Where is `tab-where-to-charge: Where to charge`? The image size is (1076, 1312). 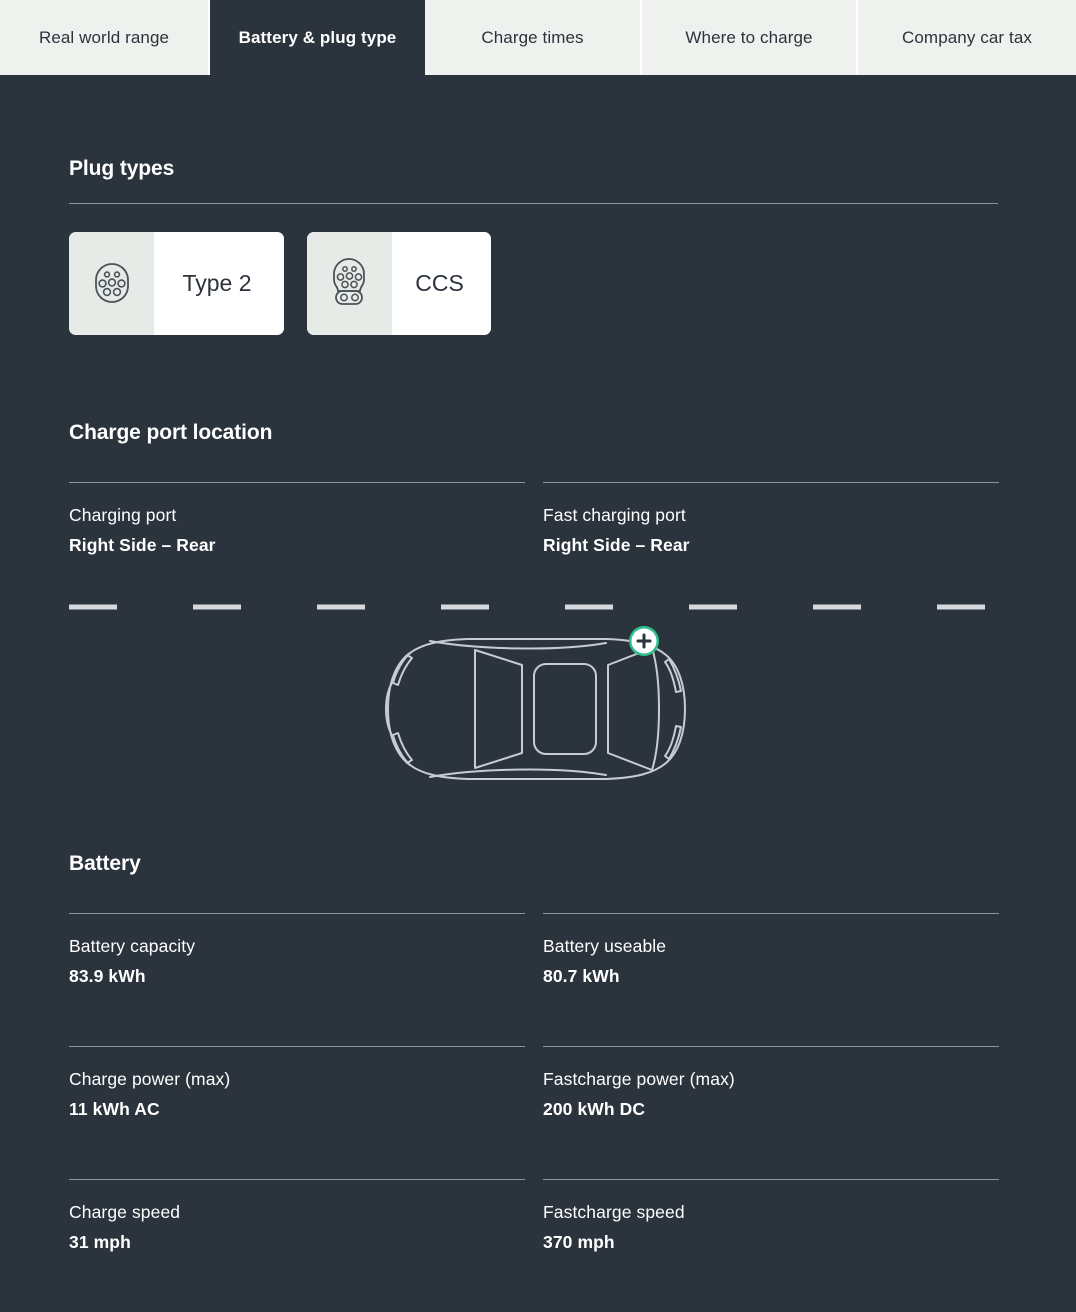
tab-where-to-charge: Where to charge is located at coordinates (750, 37).